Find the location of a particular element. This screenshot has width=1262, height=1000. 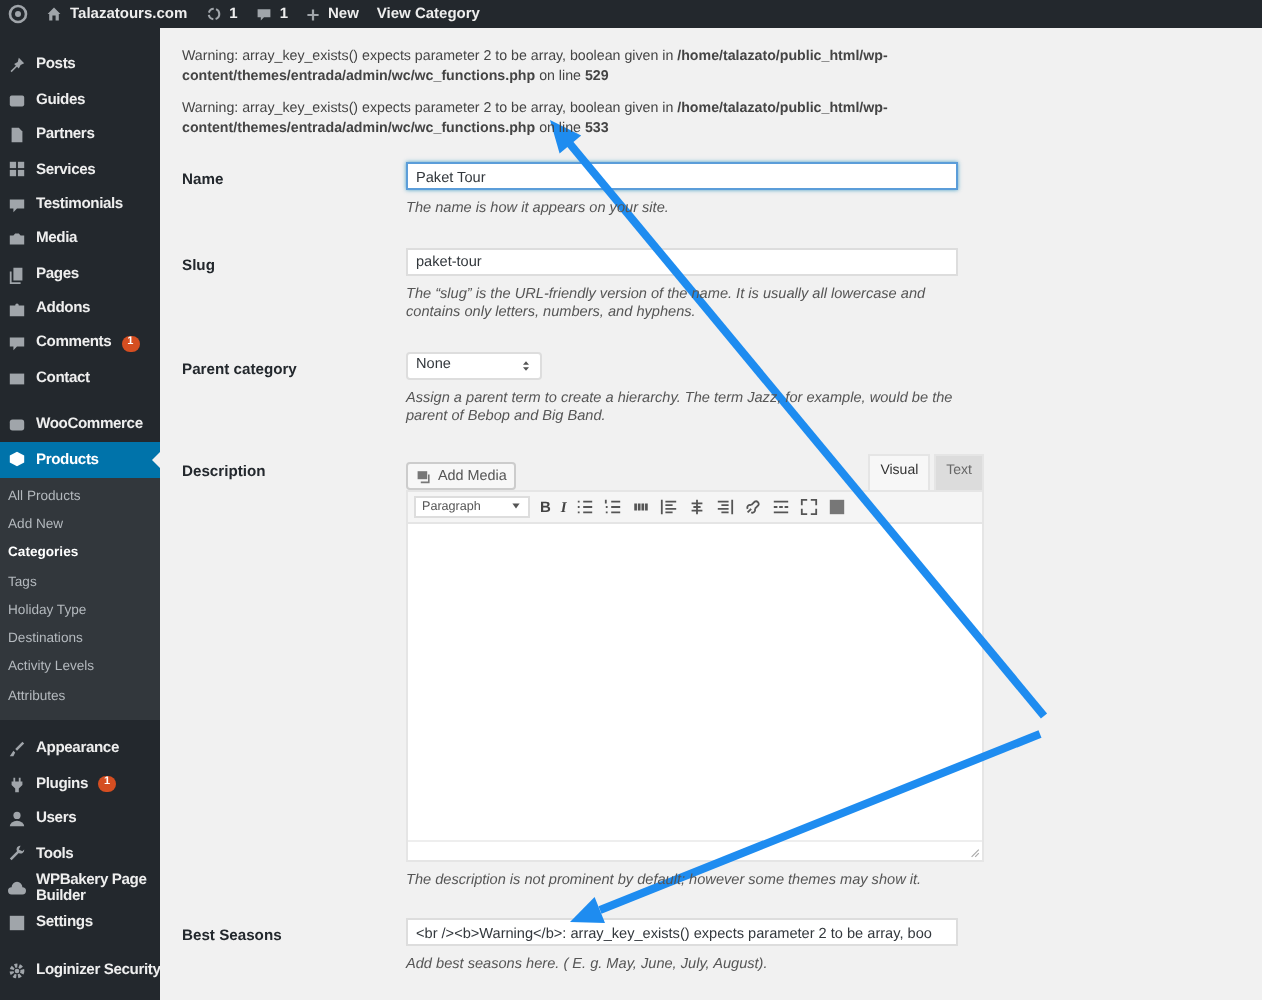

toolbar-toggle-icon is located at coordinates (837, 506).